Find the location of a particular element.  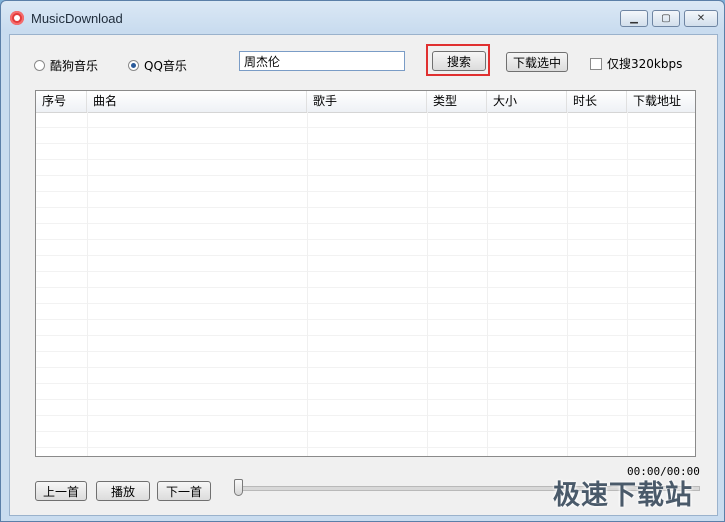

maximize-icon: ▢ is located at coordinates (666, 18).